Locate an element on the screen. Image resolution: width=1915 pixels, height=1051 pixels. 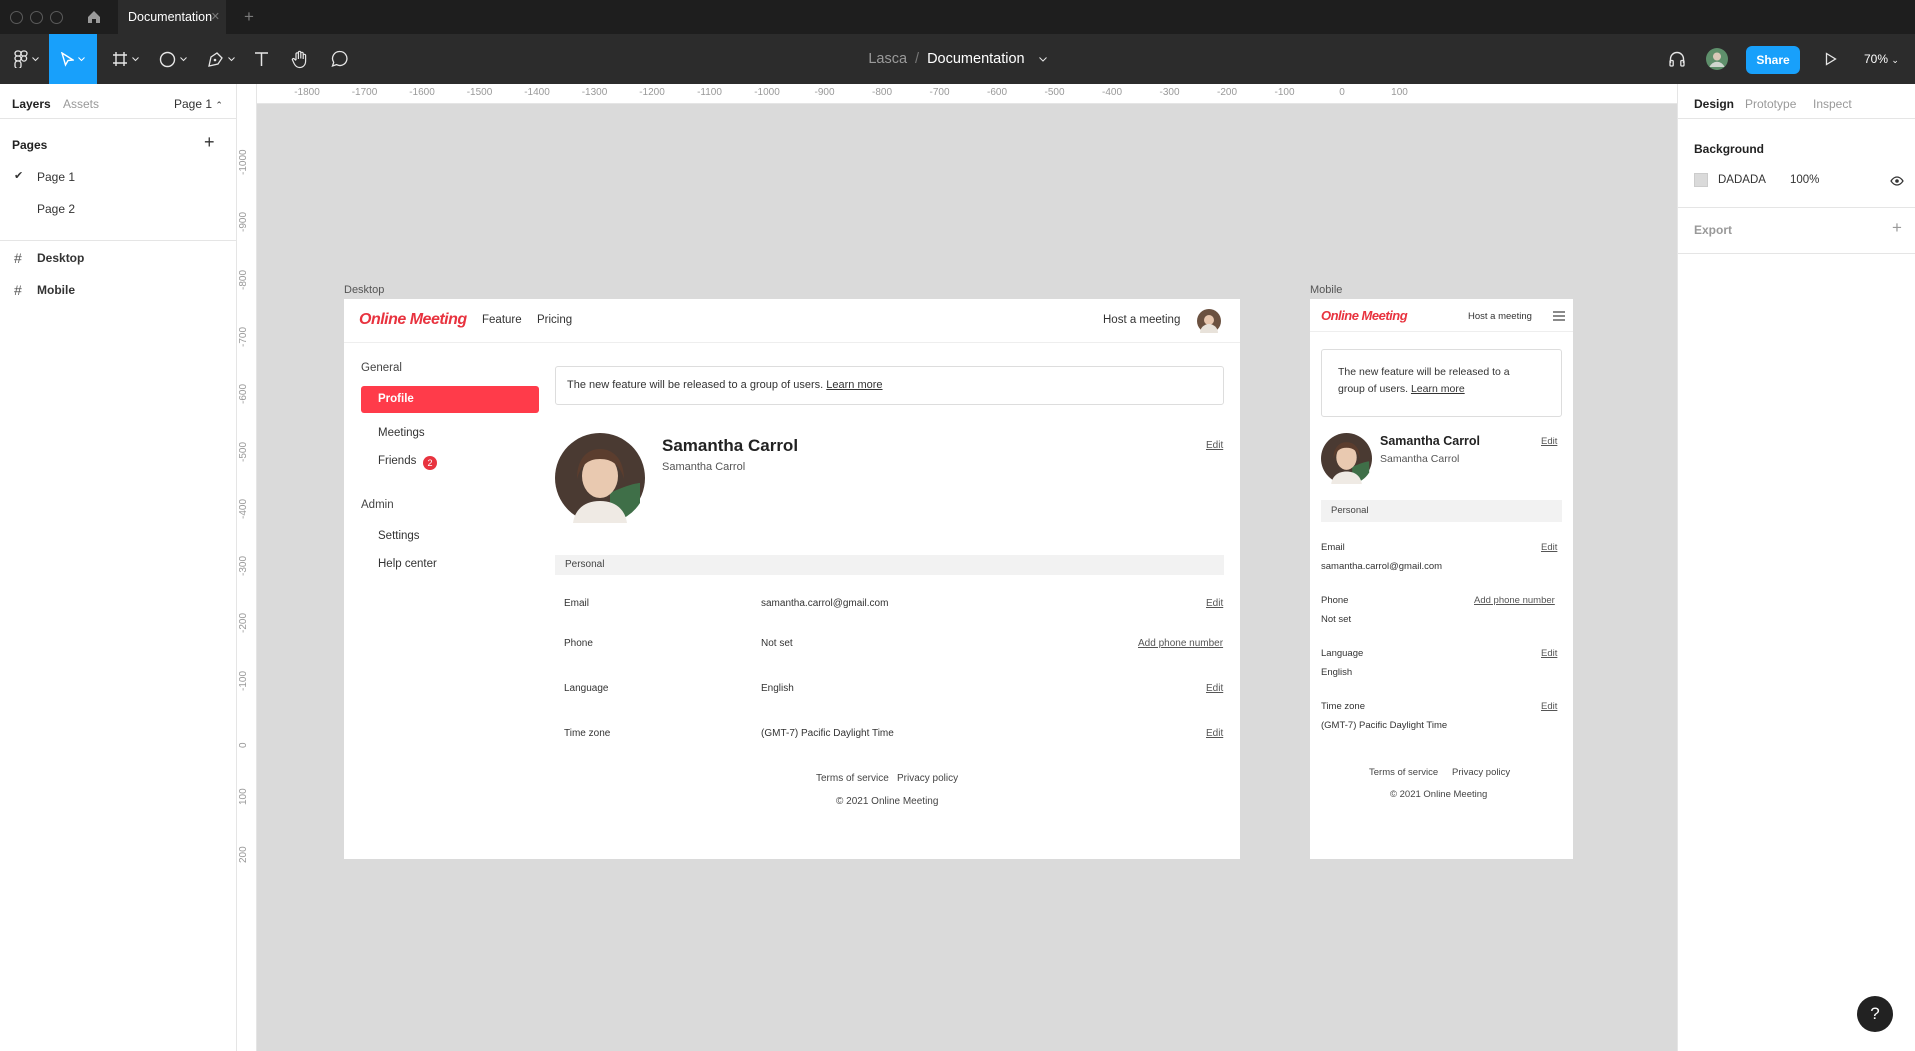
ruler-tick-label: -100 is located at coordinates (1284, 92).